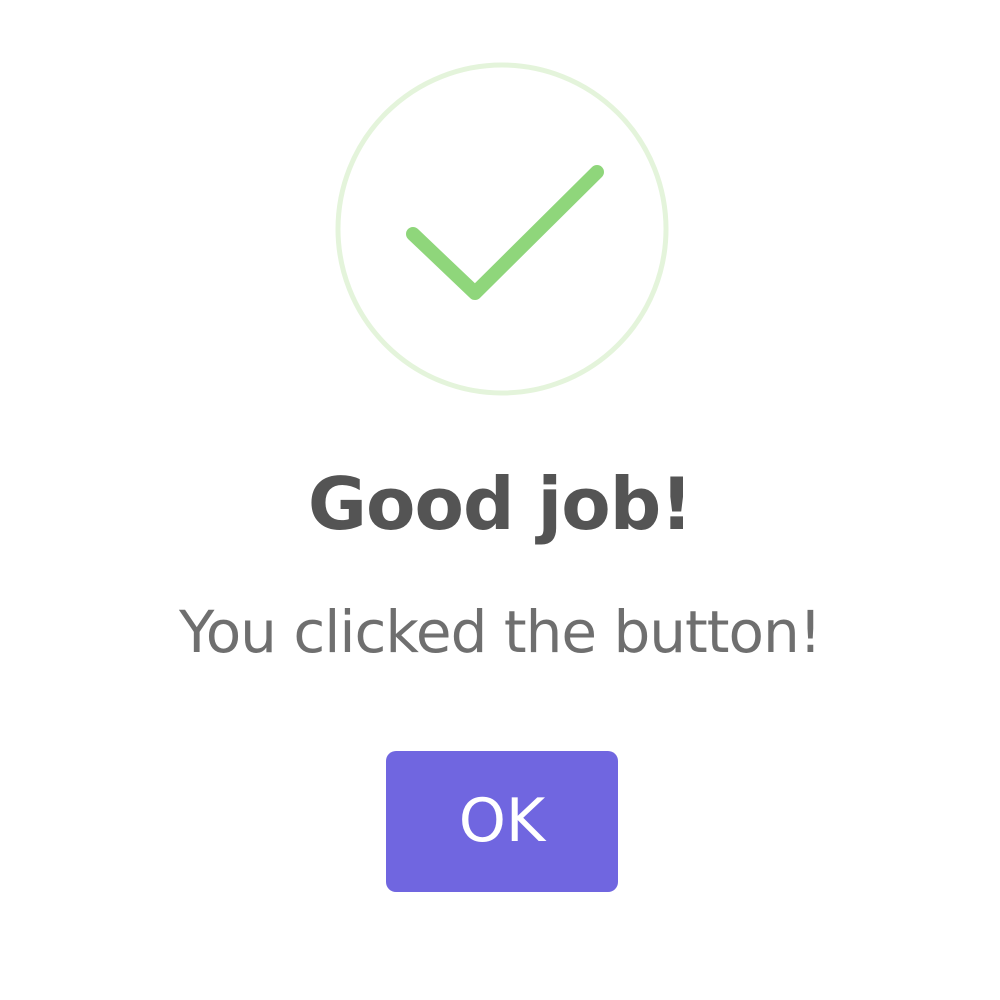  Describe the element at coordinates (502, 821) in the screenshot. I see `ok-button: OK` at that location.